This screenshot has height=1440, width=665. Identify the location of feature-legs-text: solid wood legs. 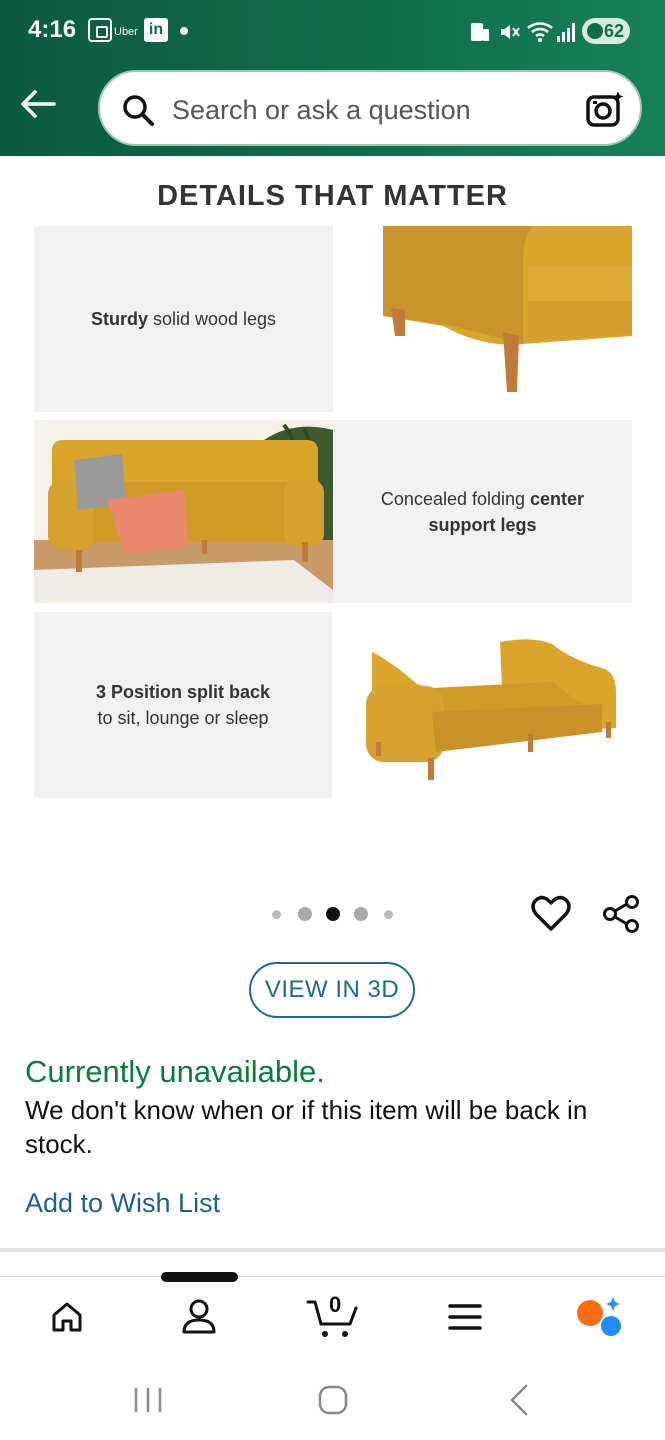
(212, 319).